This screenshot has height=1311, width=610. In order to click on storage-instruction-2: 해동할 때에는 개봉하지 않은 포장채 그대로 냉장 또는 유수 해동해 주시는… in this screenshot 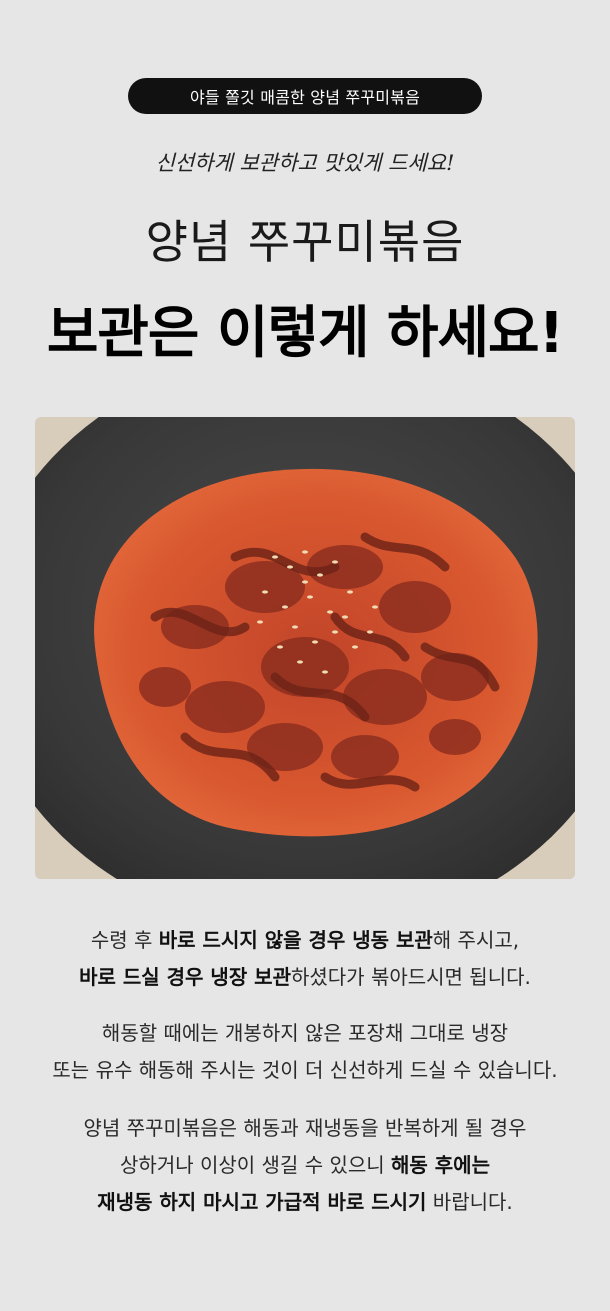, I will do `click(305, 1052)`.